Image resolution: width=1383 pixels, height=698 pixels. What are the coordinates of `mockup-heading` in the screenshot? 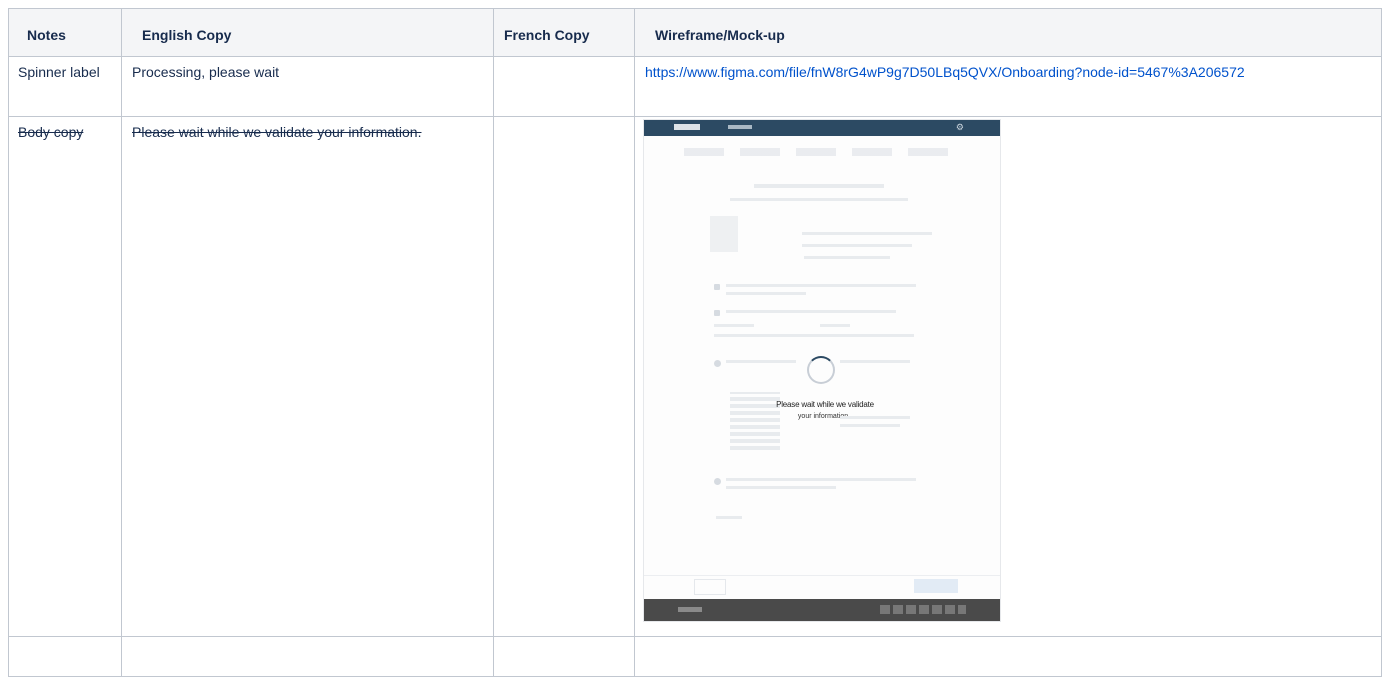 It's located at (819, 186).